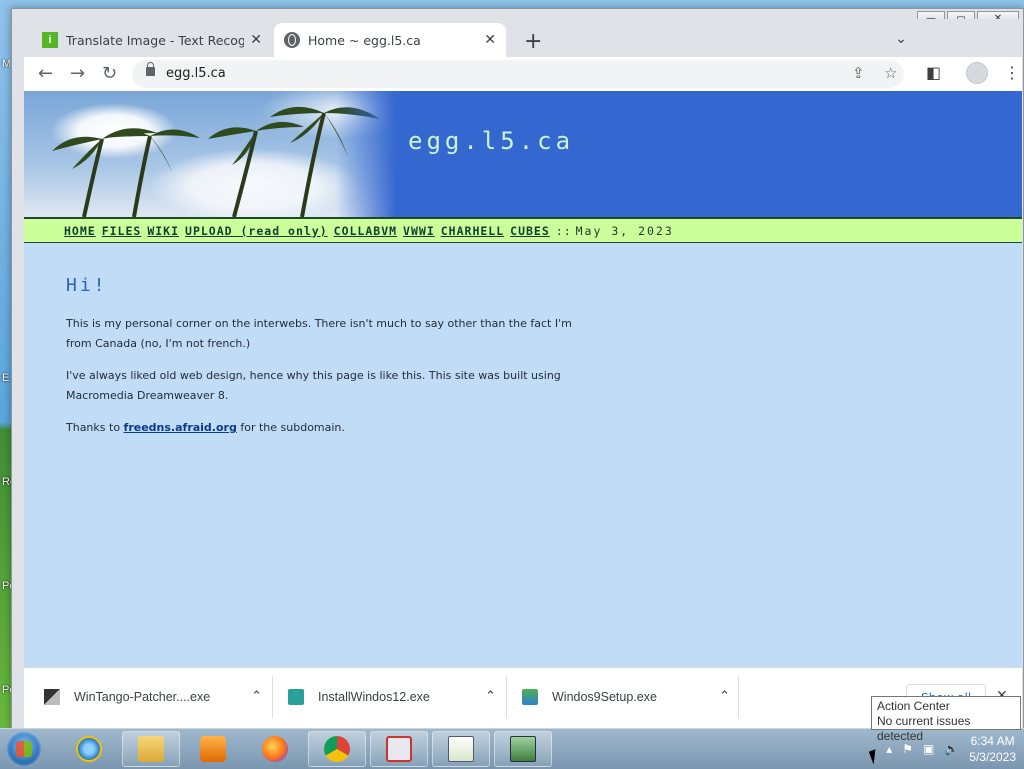  I want to click on nav-link-cubes: CUBES, so click(530, 231).